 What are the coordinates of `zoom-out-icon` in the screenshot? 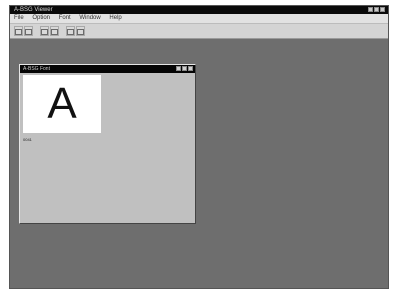 It's located at (70, 31).